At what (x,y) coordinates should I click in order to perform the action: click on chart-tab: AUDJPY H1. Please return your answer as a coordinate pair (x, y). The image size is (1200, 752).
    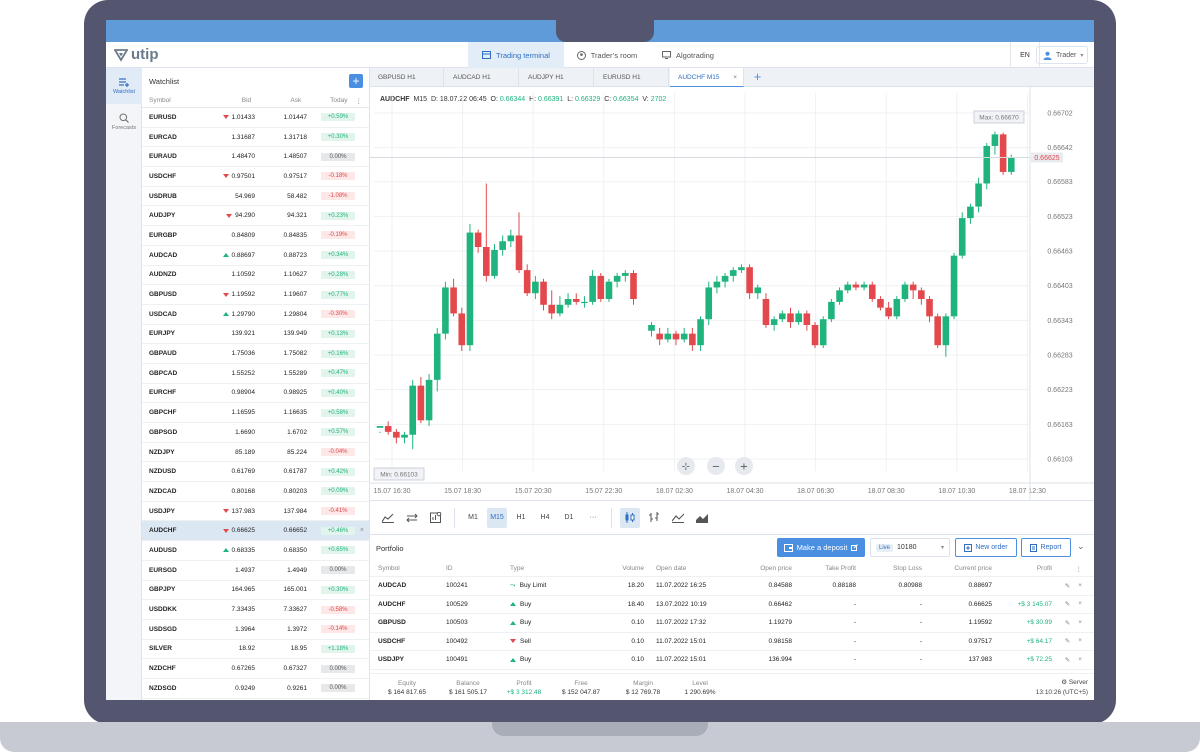
    Looking at the image, I should click on (557, 77).